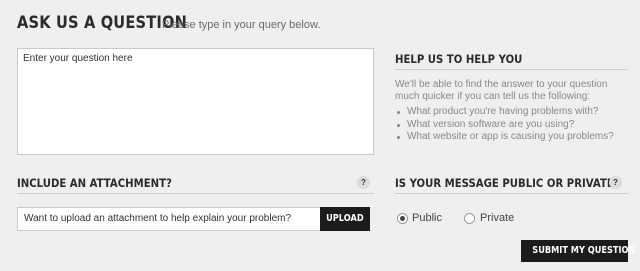 The width and height of the screenshot is (640, 271). Describe the element at coordinates (427, 218) in the screenshot. I see `public-radio-label: Public` at that location.